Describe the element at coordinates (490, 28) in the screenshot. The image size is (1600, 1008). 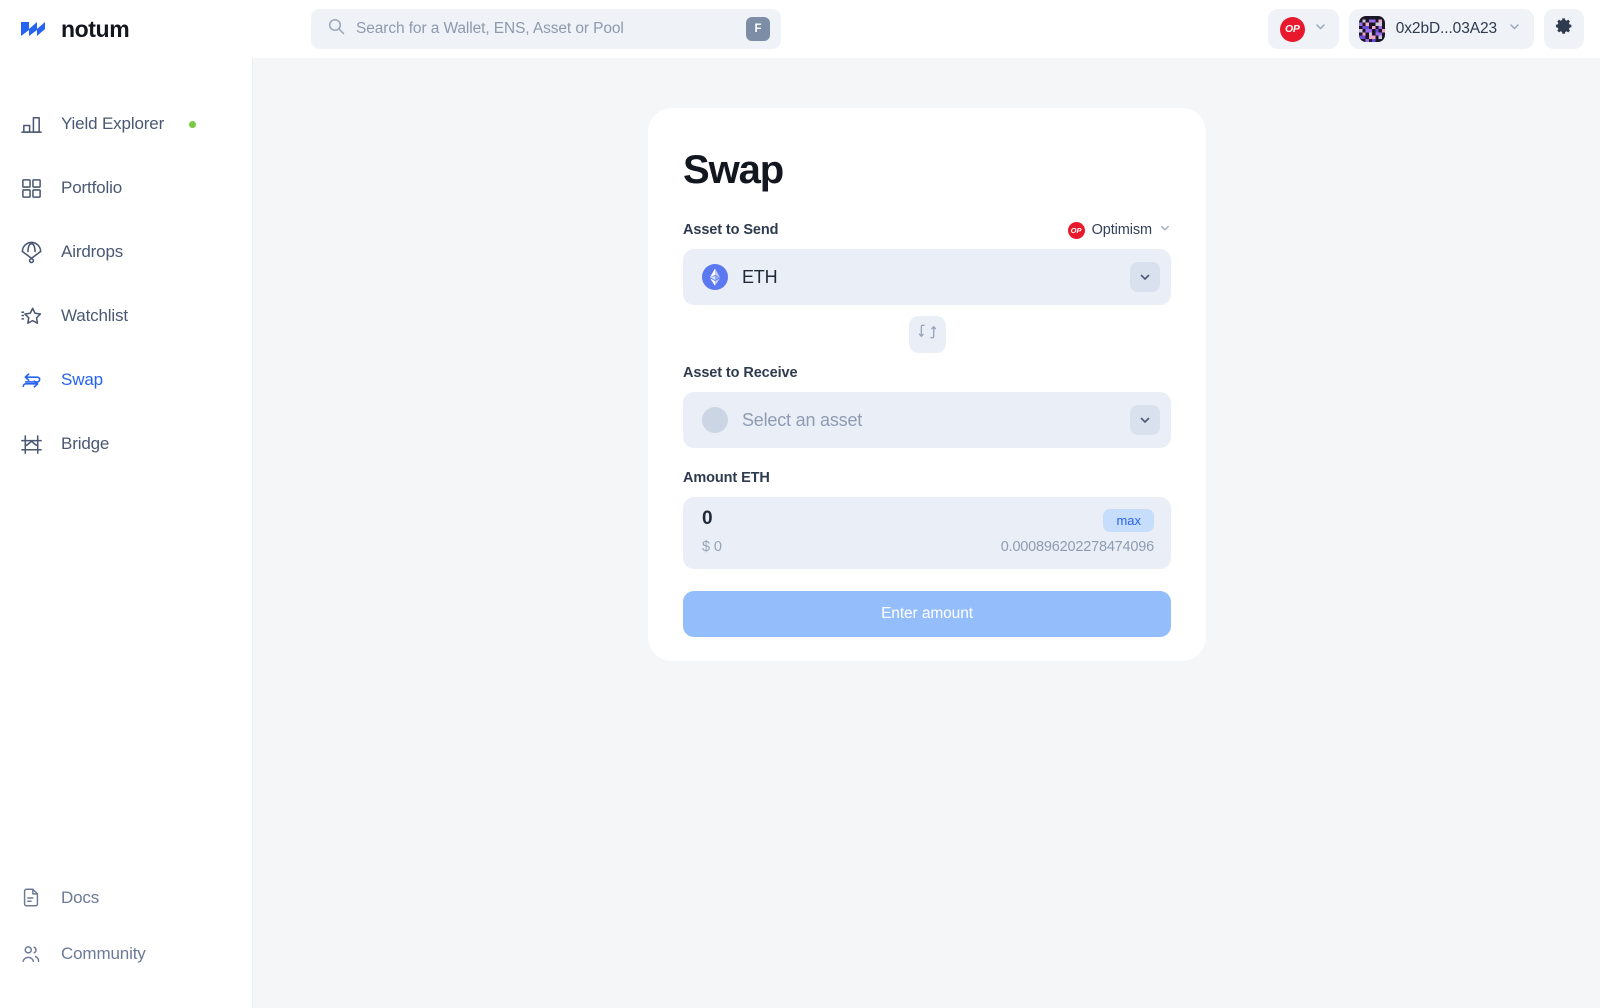
I see `search-placeholder: Search for a Wallet, ENS, Asset or Pool` at that location.